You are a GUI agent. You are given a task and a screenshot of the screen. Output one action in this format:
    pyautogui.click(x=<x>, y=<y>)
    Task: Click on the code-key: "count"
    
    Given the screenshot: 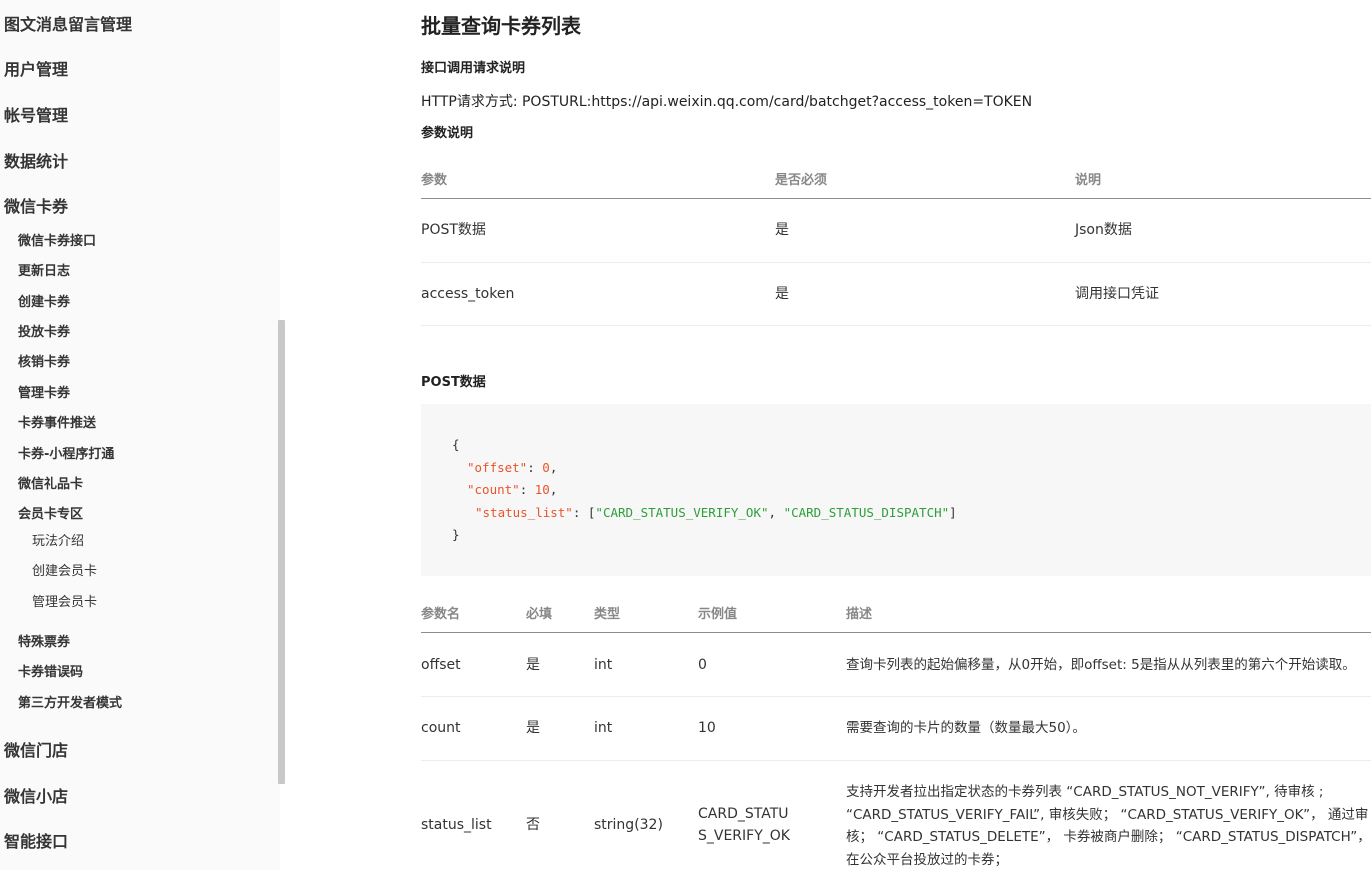 What is the action you would take?
    pyautogui.click(x=493, y=489)
    